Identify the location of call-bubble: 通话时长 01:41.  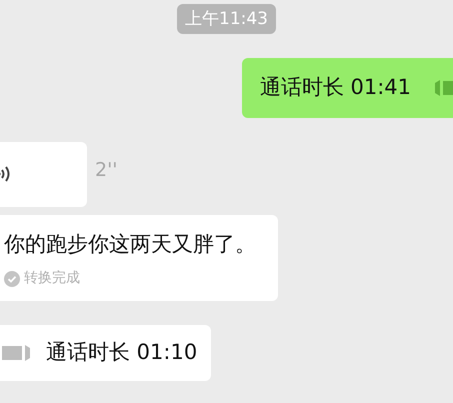
(347, 88).